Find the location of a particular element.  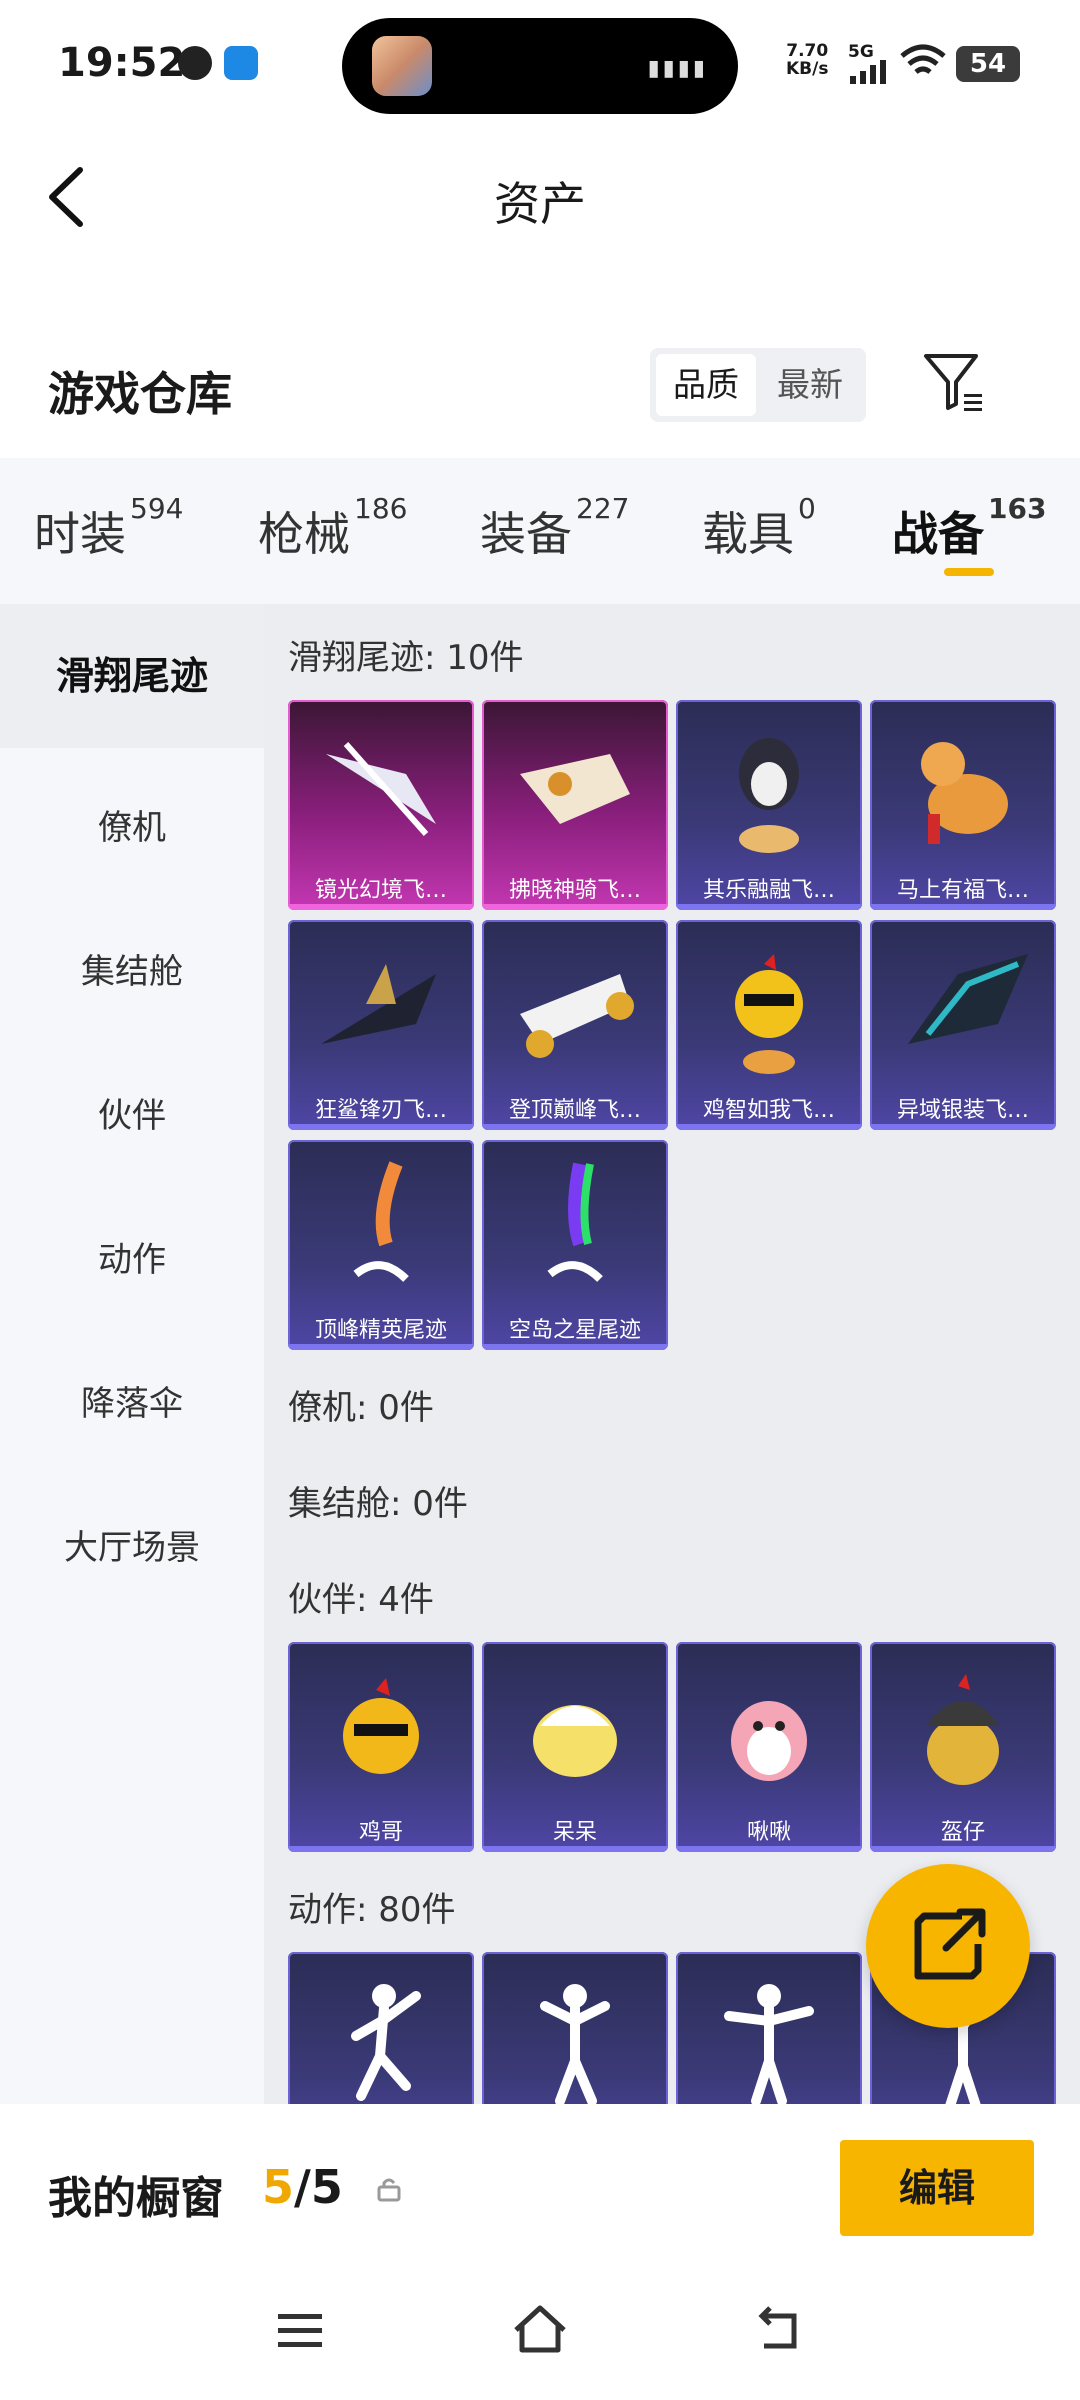

signal-label: 5G is located at coordinates (861, 52).